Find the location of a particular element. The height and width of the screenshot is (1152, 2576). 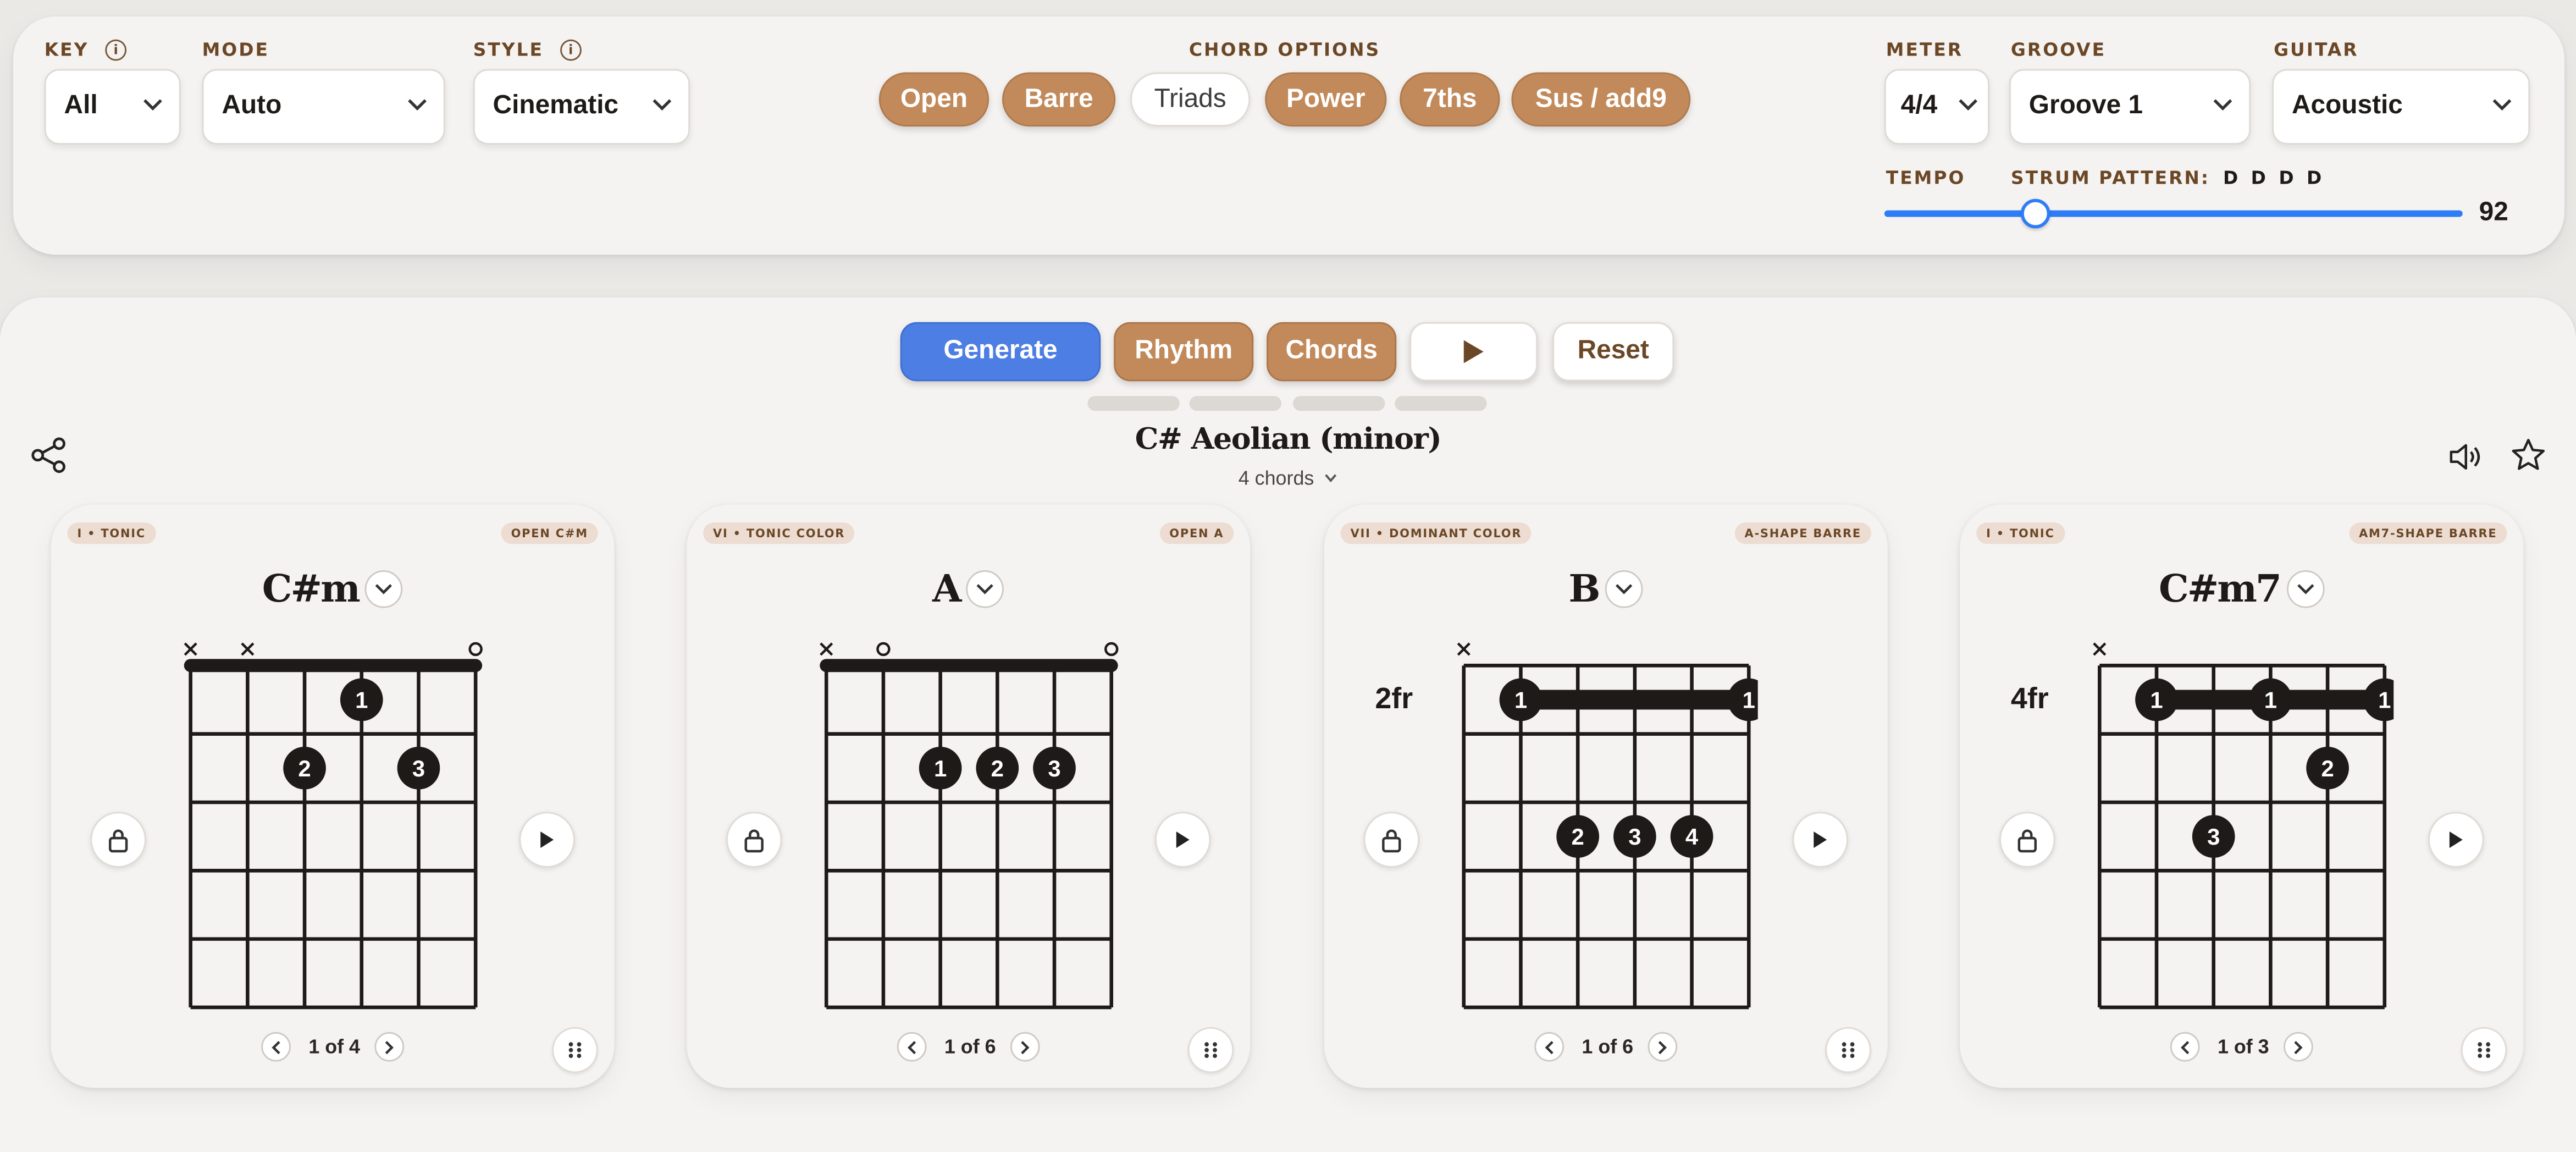

groove-label: GROOVE is located at coordinates (2058, 50).